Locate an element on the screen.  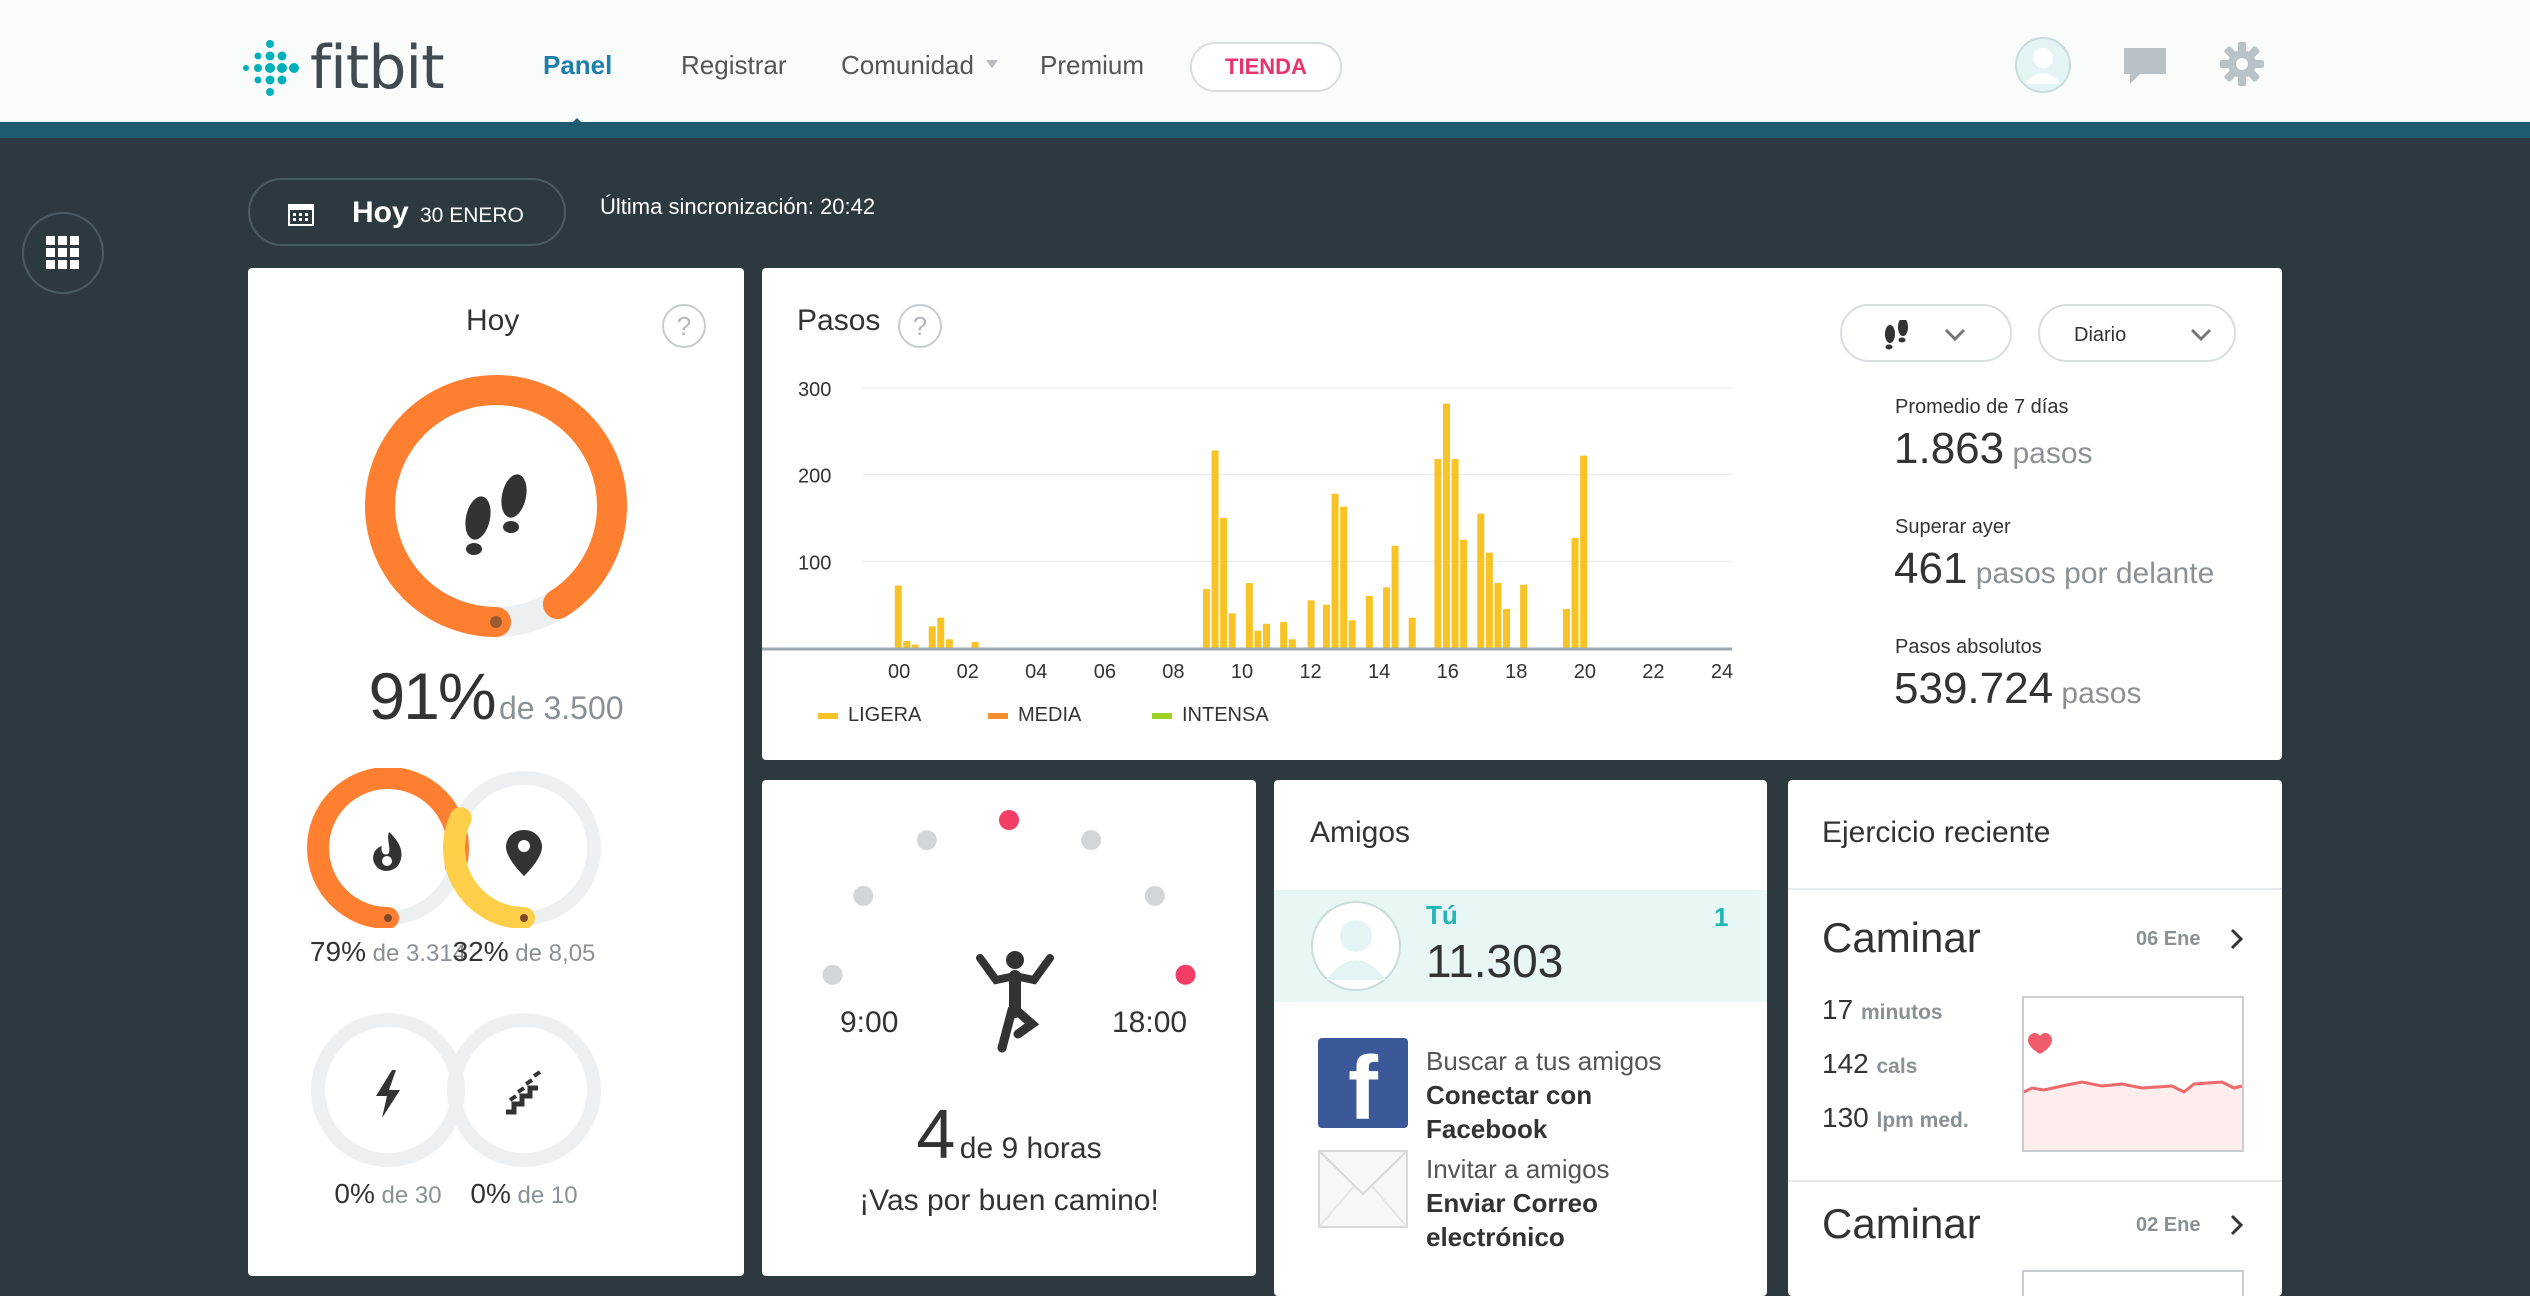
gear-icon is located at coordinates (2242, 66).